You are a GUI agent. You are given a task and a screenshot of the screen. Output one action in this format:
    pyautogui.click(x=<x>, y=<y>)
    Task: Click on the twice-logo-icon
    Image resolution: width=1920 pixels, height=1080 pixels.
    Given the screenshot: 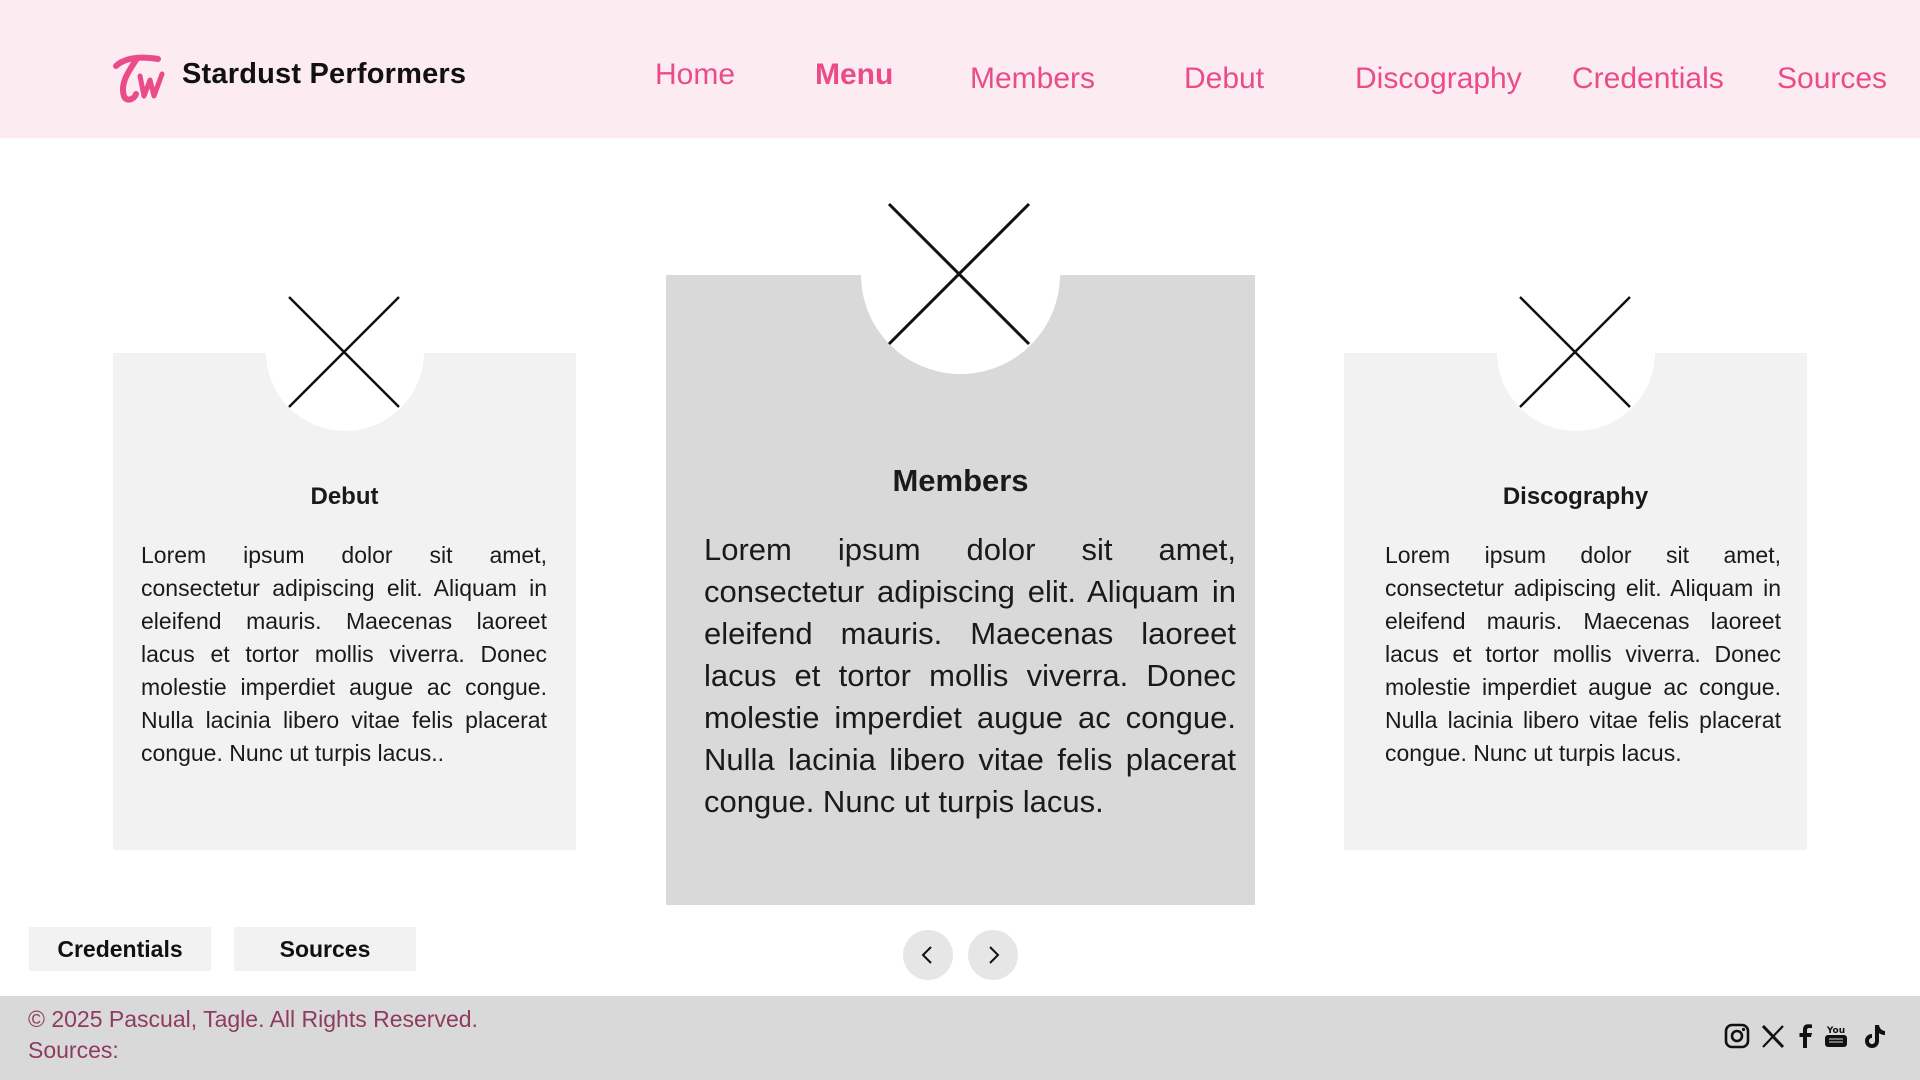 What is the action you would take?
    pyautogui.click(x=138, y=78)
    